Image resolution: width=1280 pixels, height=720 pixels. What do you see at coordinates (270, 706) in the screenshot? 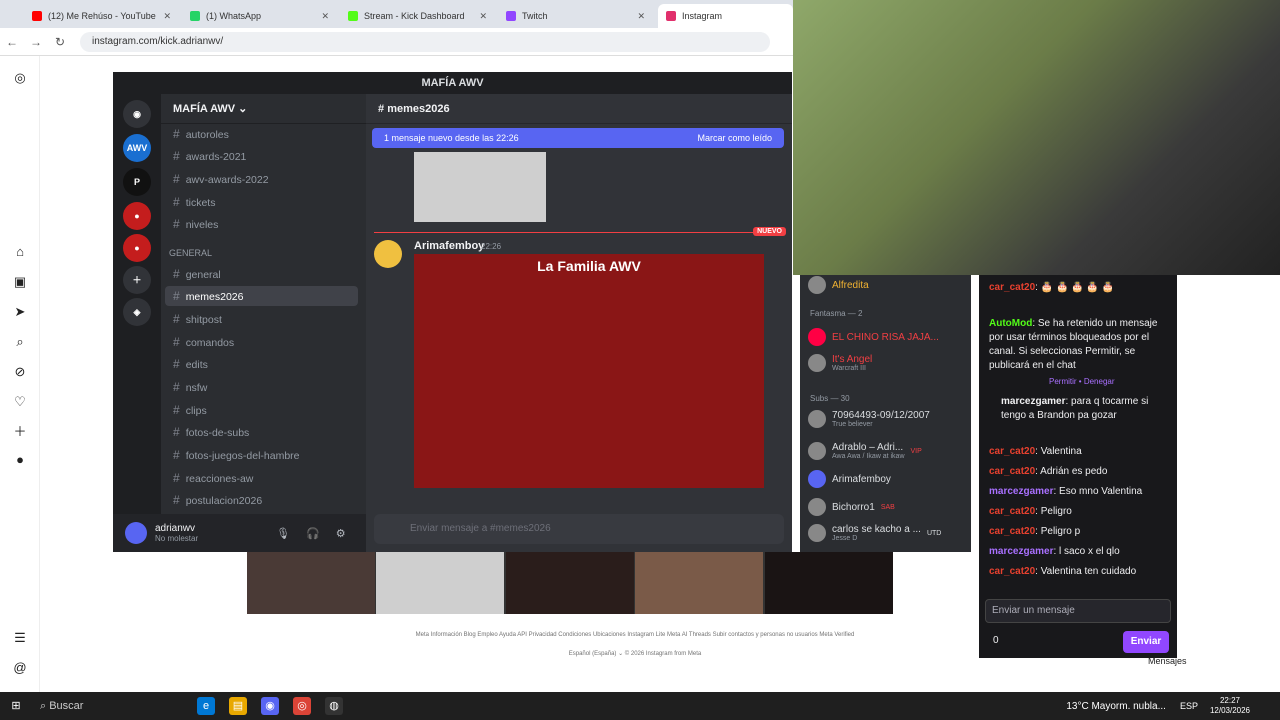
I see `discord-icon: ◉` at bounding box center [270, 706].